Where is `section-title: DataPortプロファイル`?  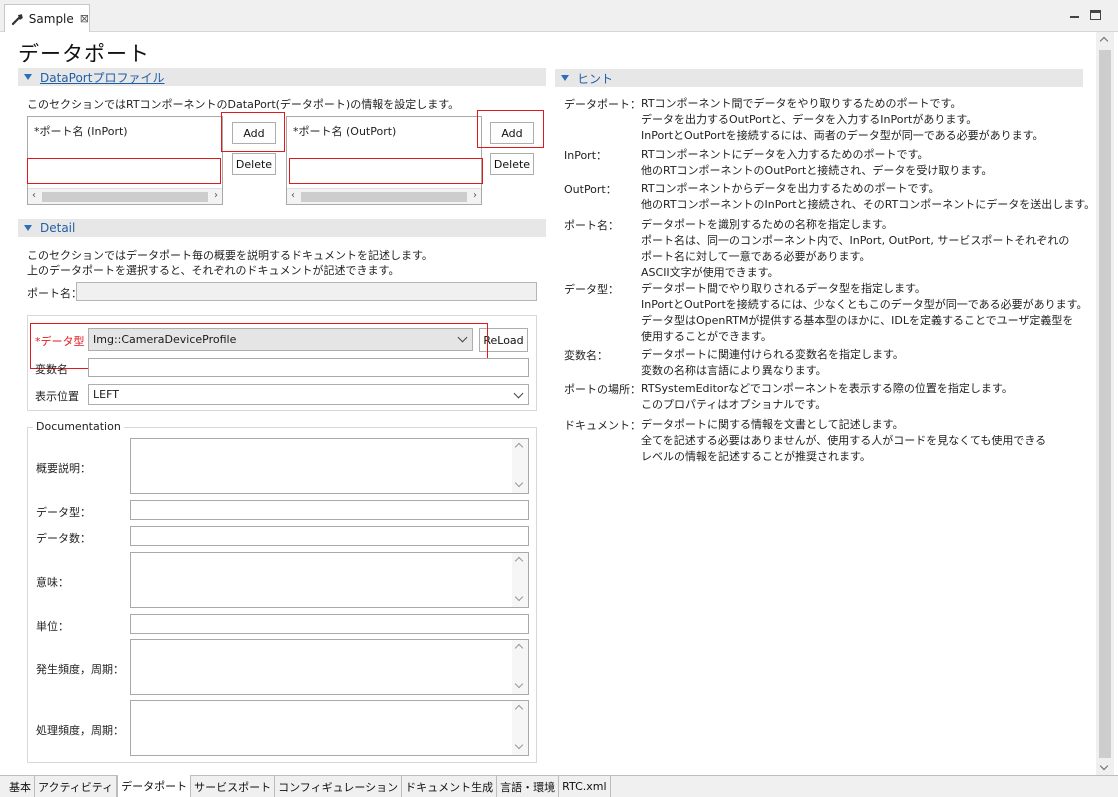
section-title: DataPortプロファイル is located at coordinates (102, 77).